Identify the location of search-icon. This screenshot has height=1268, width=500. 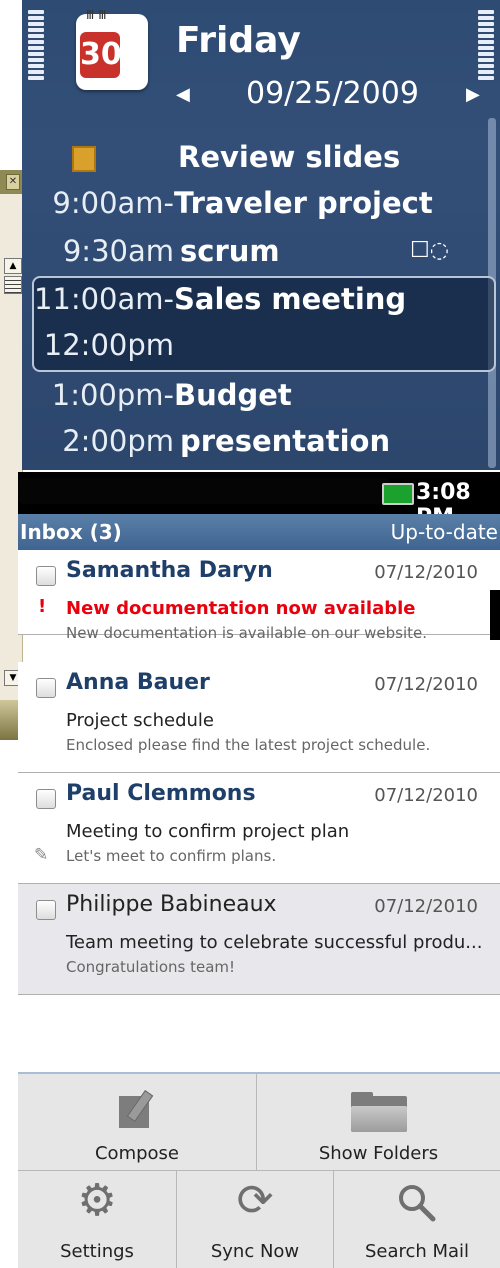
(417, 1203).